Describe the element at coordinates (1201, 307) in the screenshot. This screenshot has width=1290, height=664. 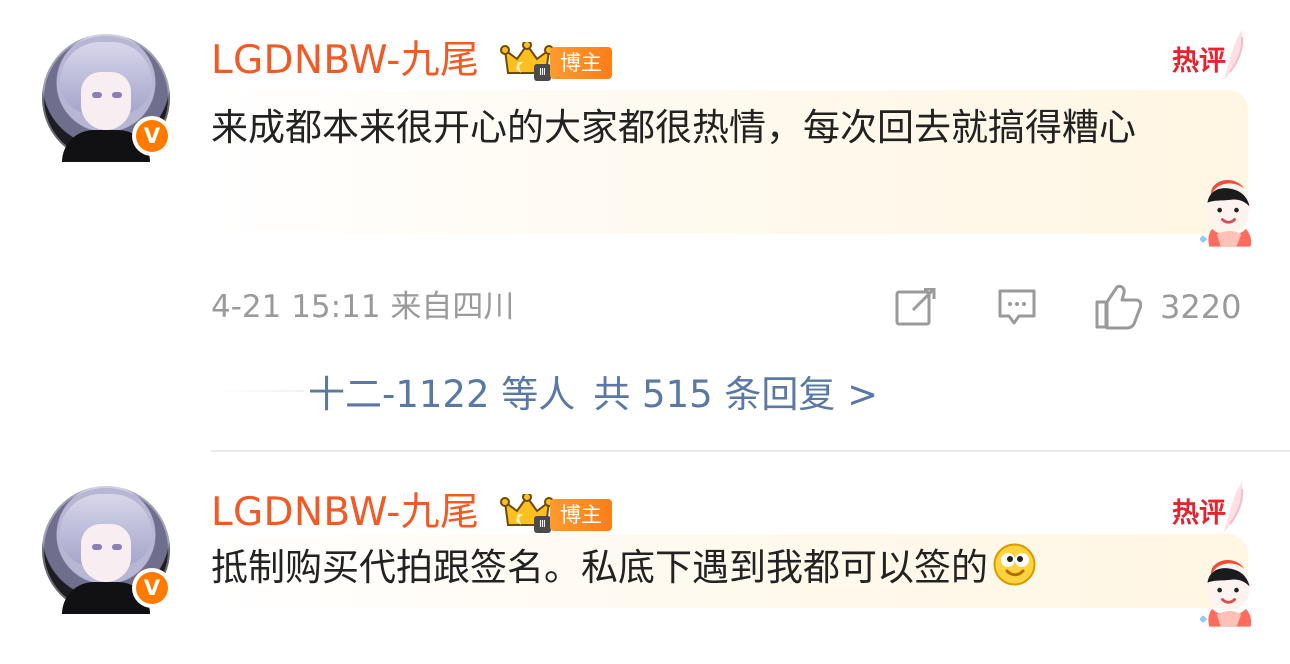
I see `like-count: 3220` at that location.